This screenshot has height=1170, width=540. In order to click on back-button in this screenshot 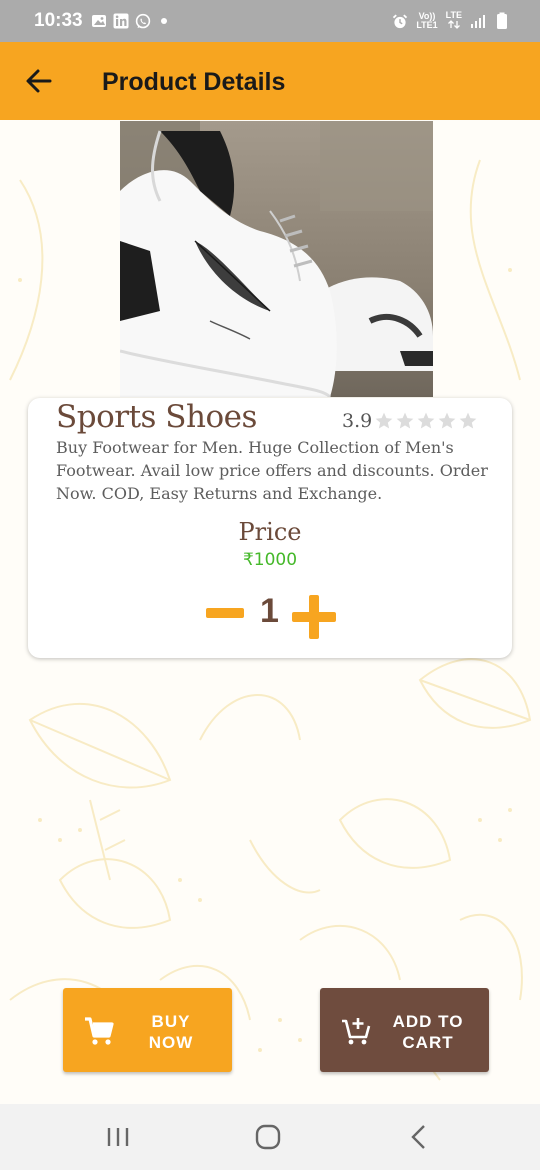, I will do `click(39, 81)`.